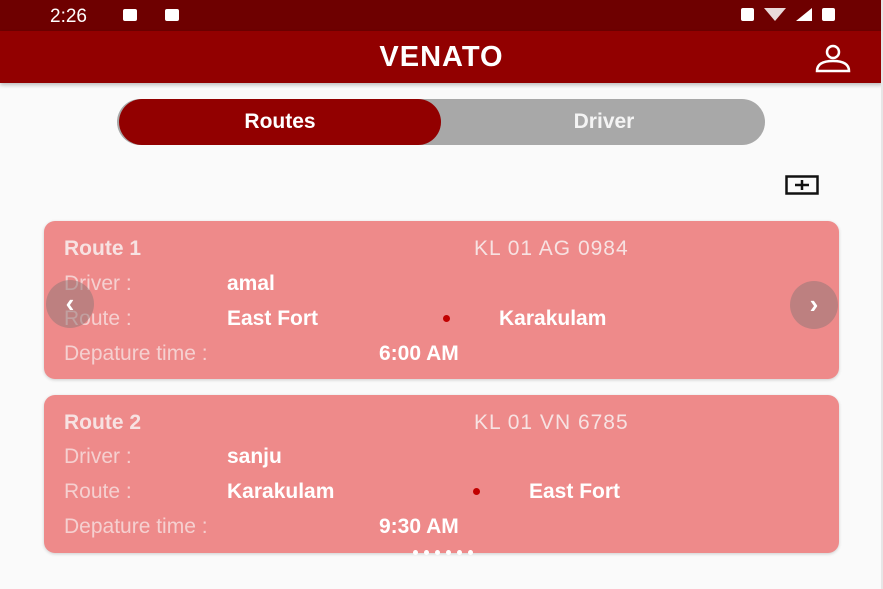  I want to click on driver-label: Driver :, so click(98, 456).